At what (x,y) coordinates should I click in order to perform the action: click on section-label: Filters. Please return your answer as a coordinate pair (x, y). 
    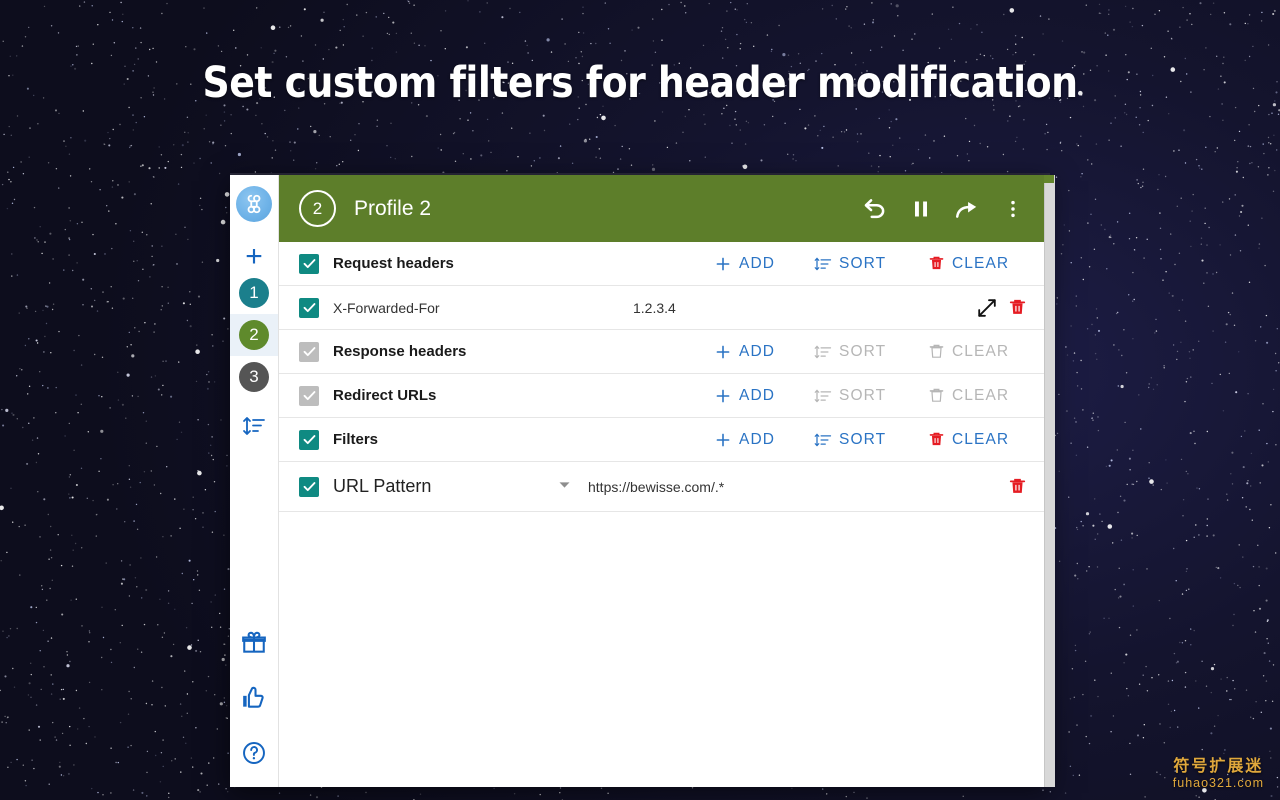
    Looking at the image, I should click on (356, 439).